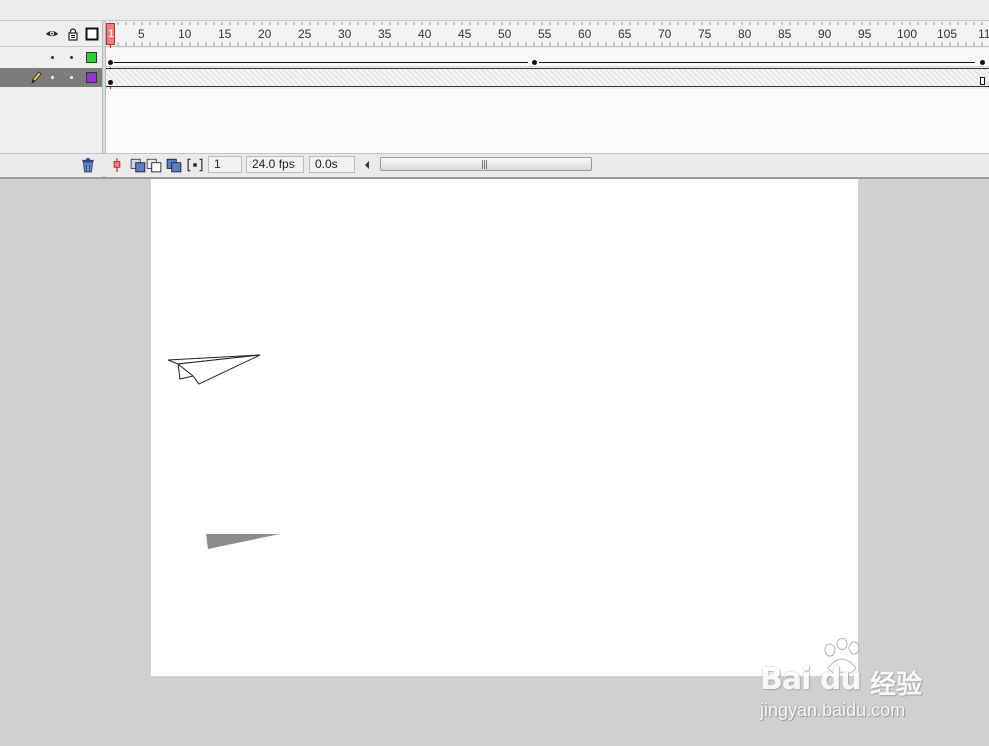 This screenshot has width=989, height=746. Describe the element at coordinates (305, 34) in the screenshot. I see `ruler-label-25: 25` at that location.